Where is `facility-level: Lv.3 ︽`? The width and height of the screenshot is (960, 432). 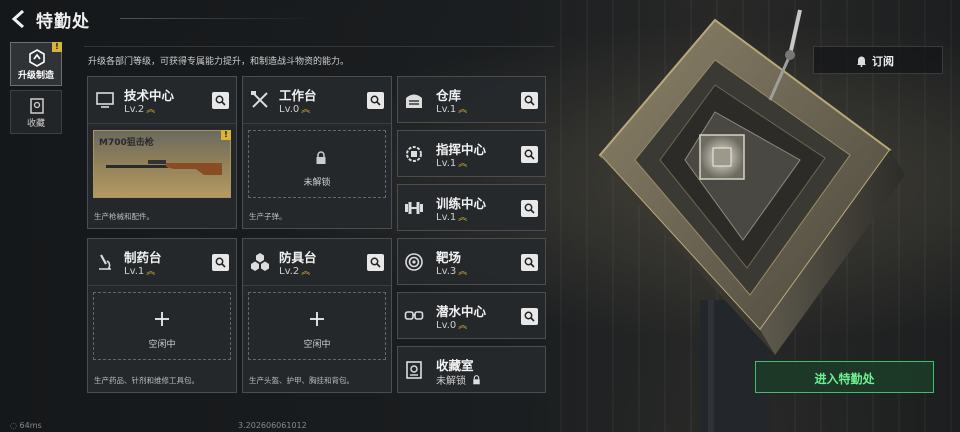 facility-level: Lv.3 ︽ is located at coordinates (452, 271).